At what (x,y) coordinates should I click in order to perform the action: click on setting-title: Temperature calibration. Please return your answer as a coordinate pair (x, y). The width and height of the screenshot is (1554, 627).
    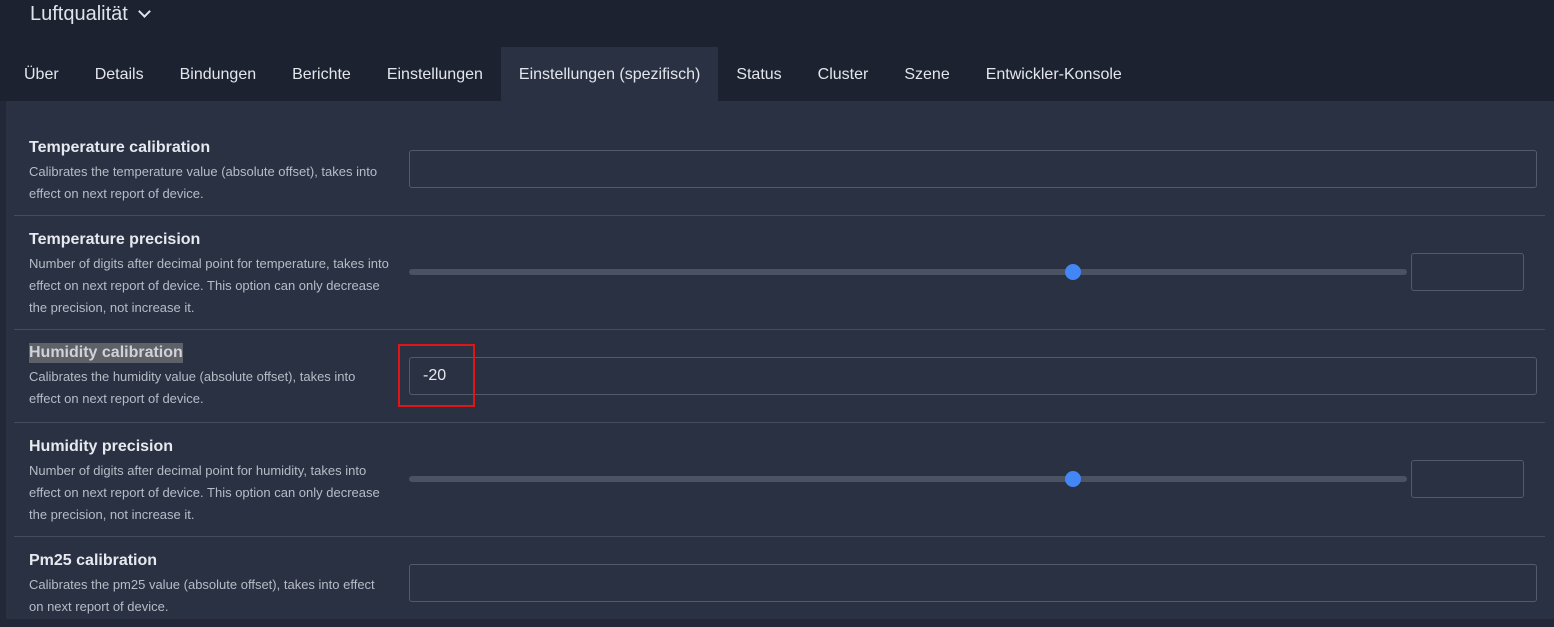
    Looking at the image, I should click on (120, 147).